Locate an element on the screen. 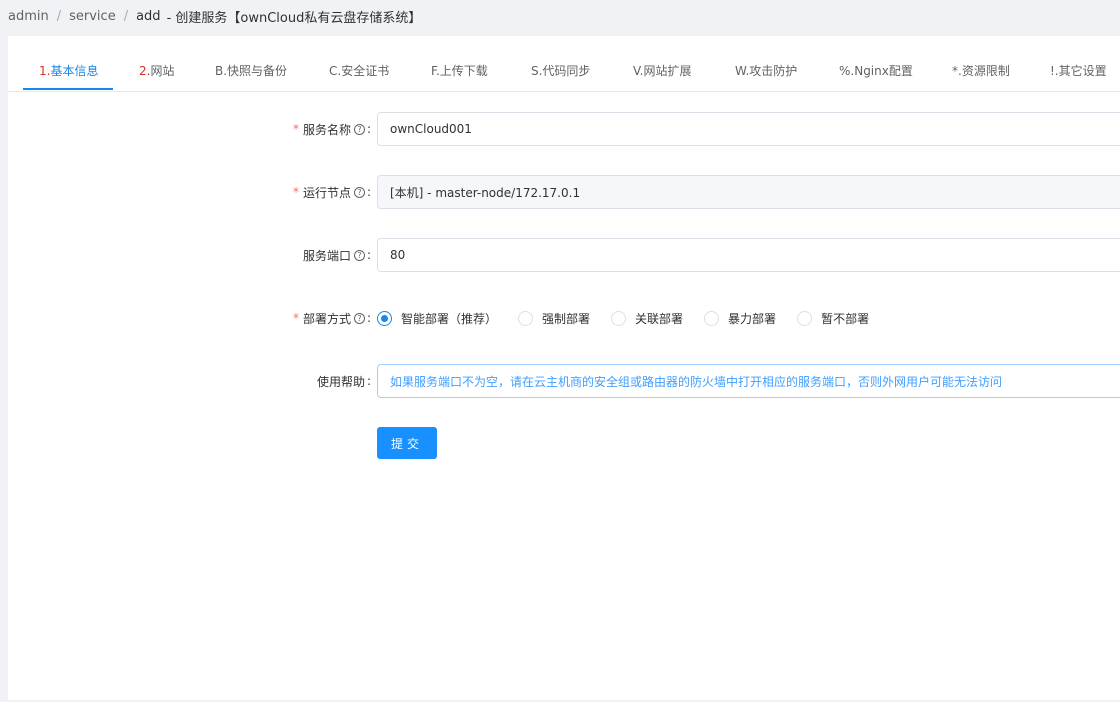  radio-label: 关联部署 is located at coordinates (659, 318).